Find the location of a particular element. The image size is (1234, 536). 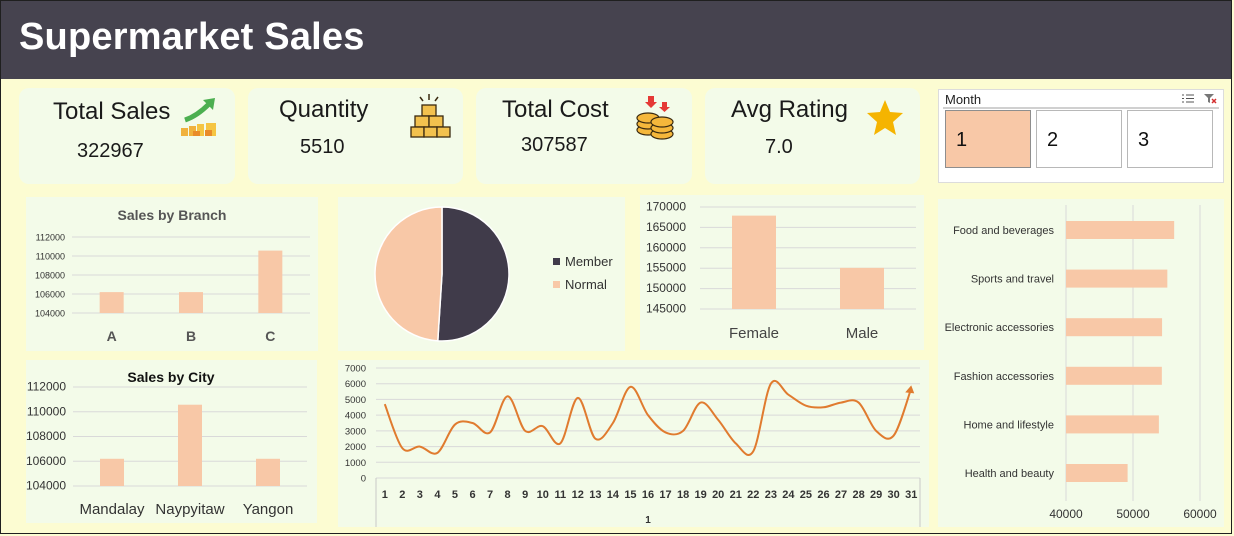

x-tick-label: 2 is located at coordinates (402, 495).